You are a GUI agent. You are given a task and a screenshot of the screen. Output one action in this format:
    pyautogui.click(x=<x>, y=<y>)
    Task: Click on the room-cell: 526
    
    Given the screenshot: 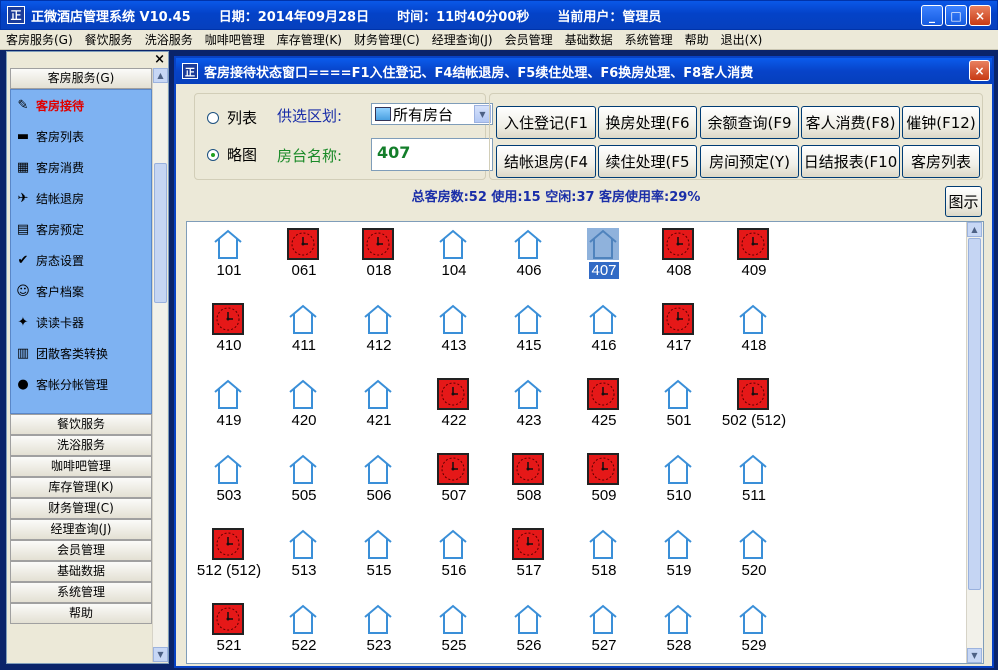 What is the action you would take?
    pyautogui.click(x=526, y=631)
    